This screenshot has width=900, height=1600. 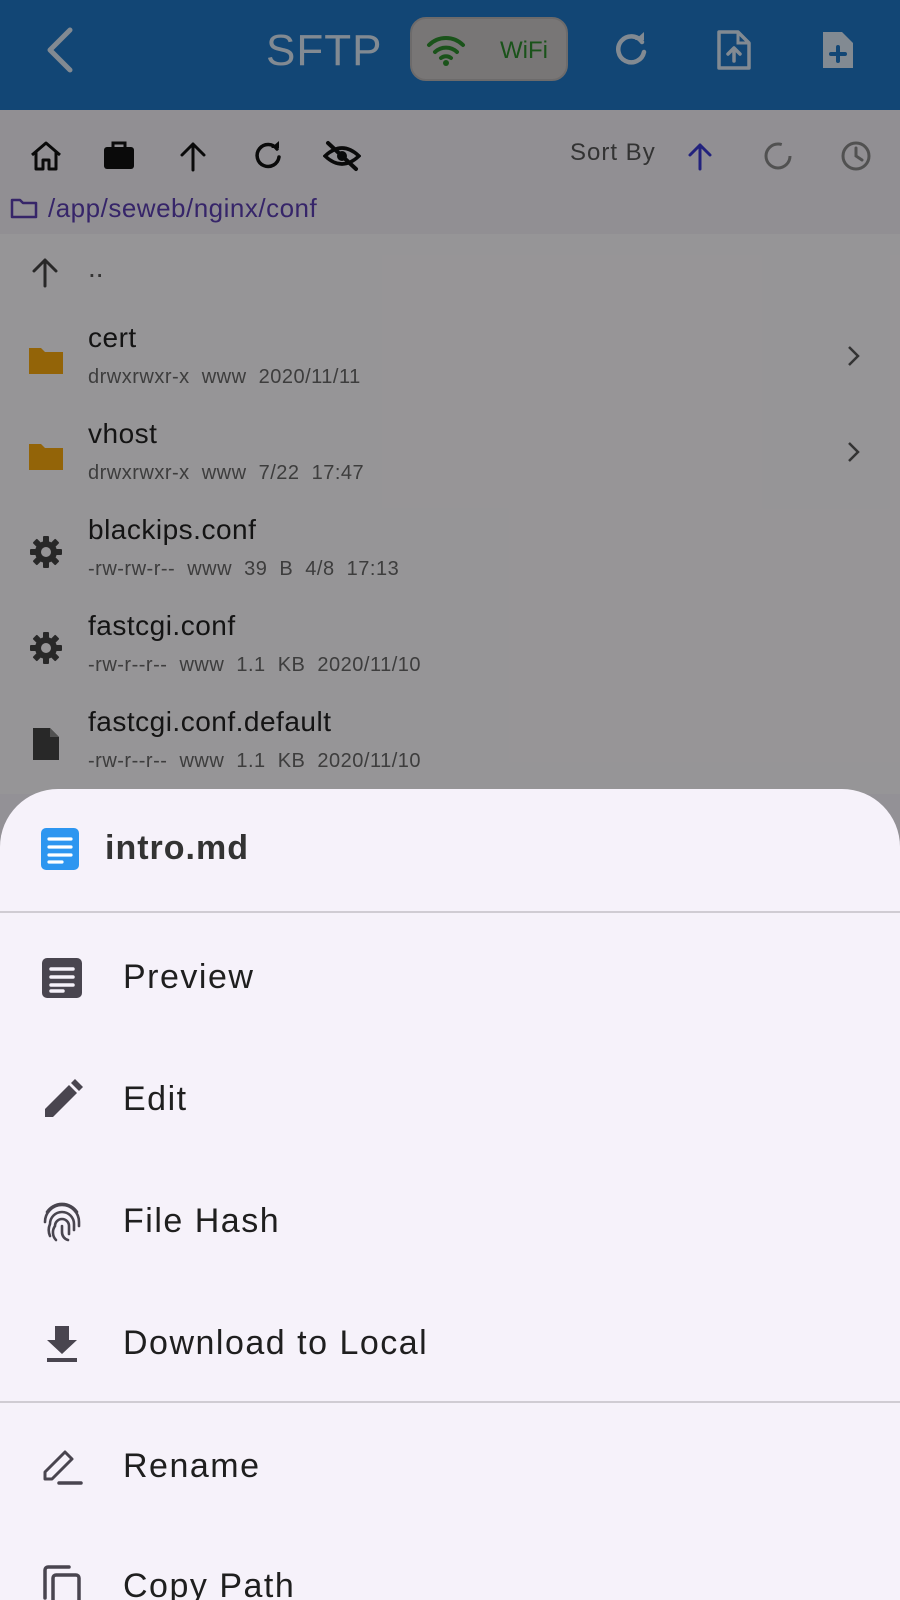 What do you see at coordinates (450, 1098) in the screenshot?
I see `menu-item-edit: Edit` at bounding box center [450, 1098].